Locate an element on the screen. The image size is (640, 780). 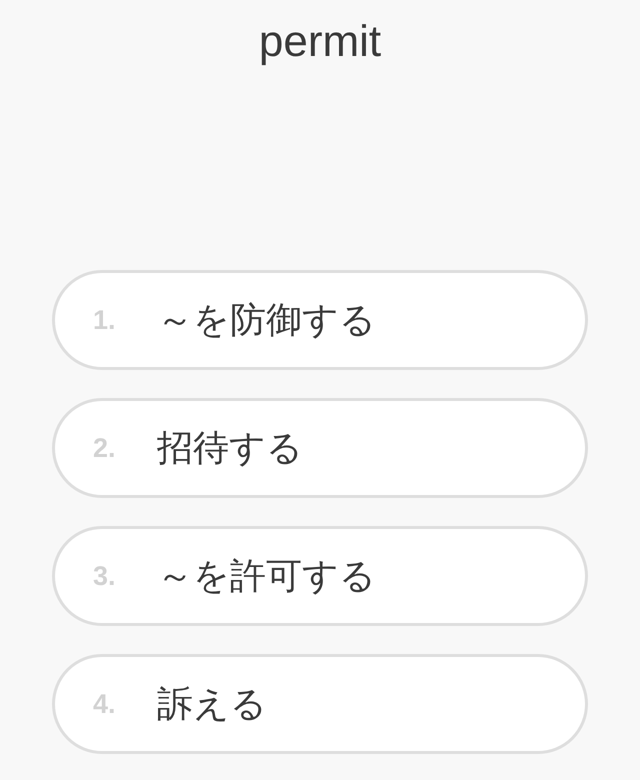
quiz-word: permit is located at coordinates (320, 42).